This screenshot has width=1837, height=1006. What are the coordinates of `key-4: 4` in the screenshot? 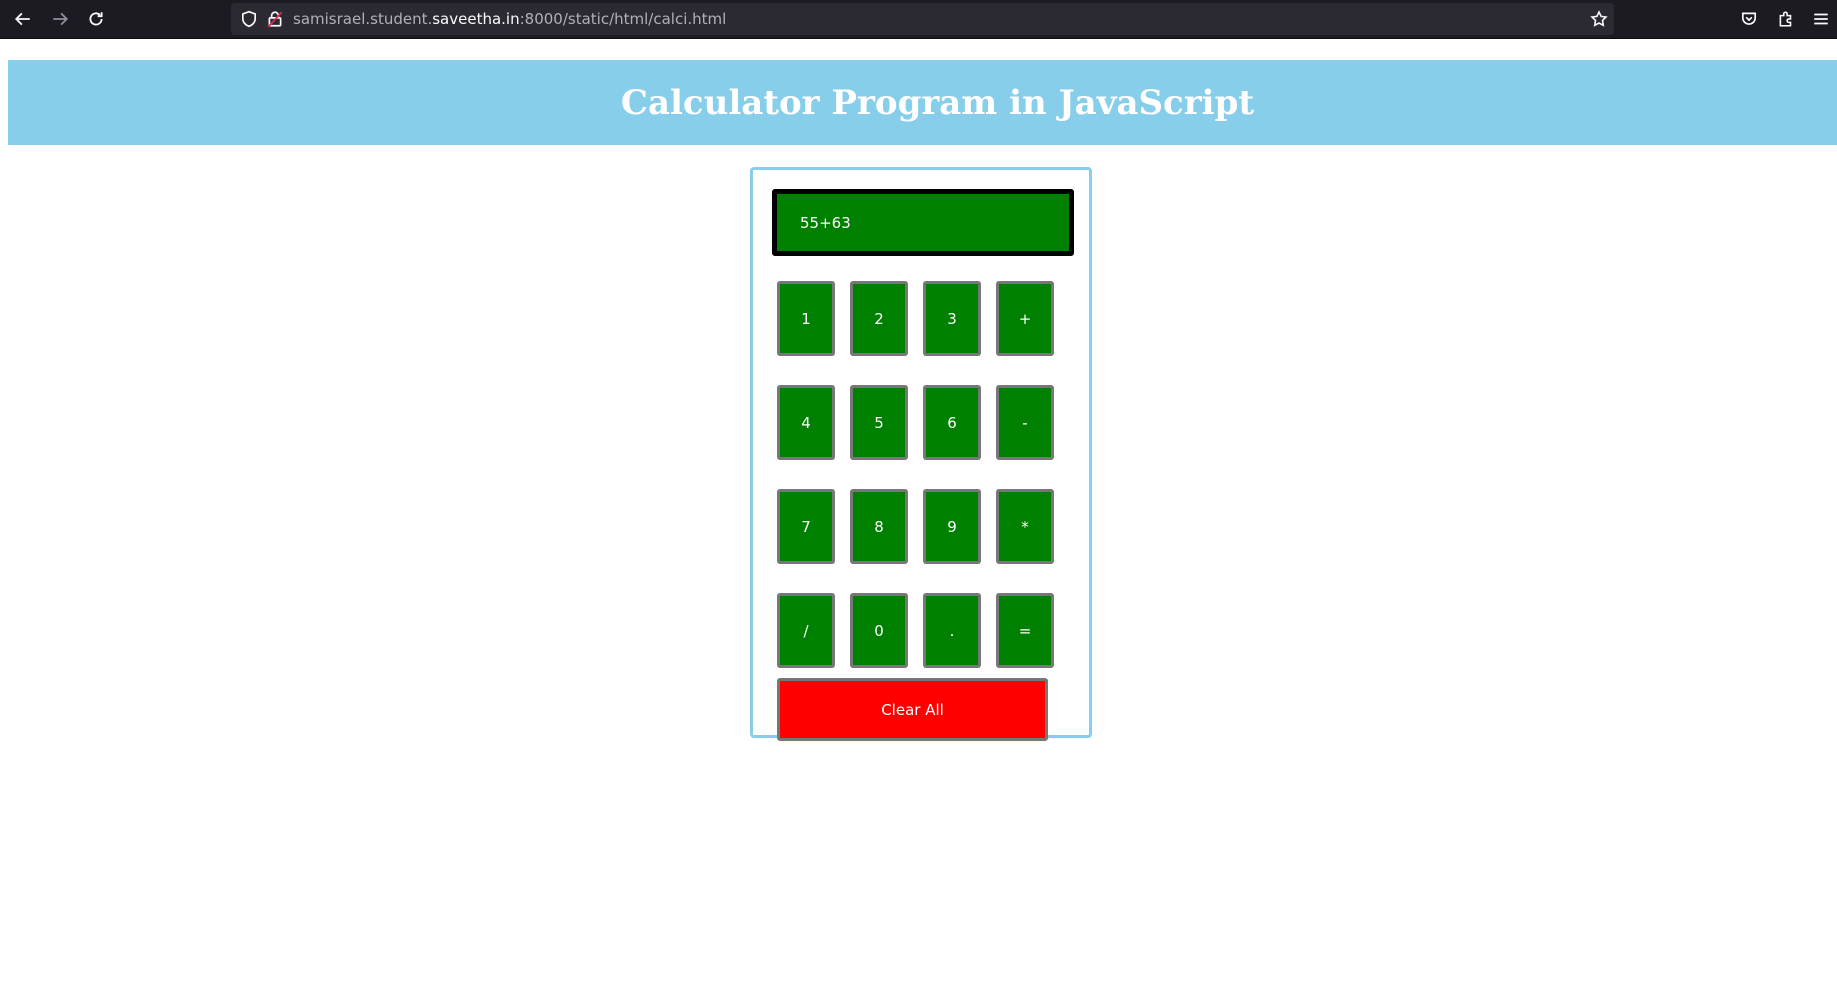 It's located at (806, 422).